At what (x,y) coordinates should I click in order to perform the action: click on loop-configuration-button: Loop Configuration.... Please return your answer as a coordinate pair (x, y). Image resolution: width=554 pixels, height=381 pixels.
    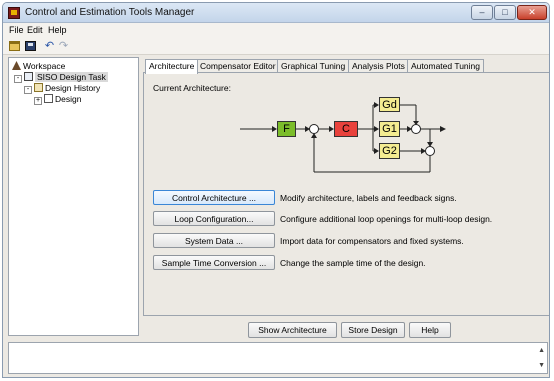
    Looking at the image, I should click on (214, 218).